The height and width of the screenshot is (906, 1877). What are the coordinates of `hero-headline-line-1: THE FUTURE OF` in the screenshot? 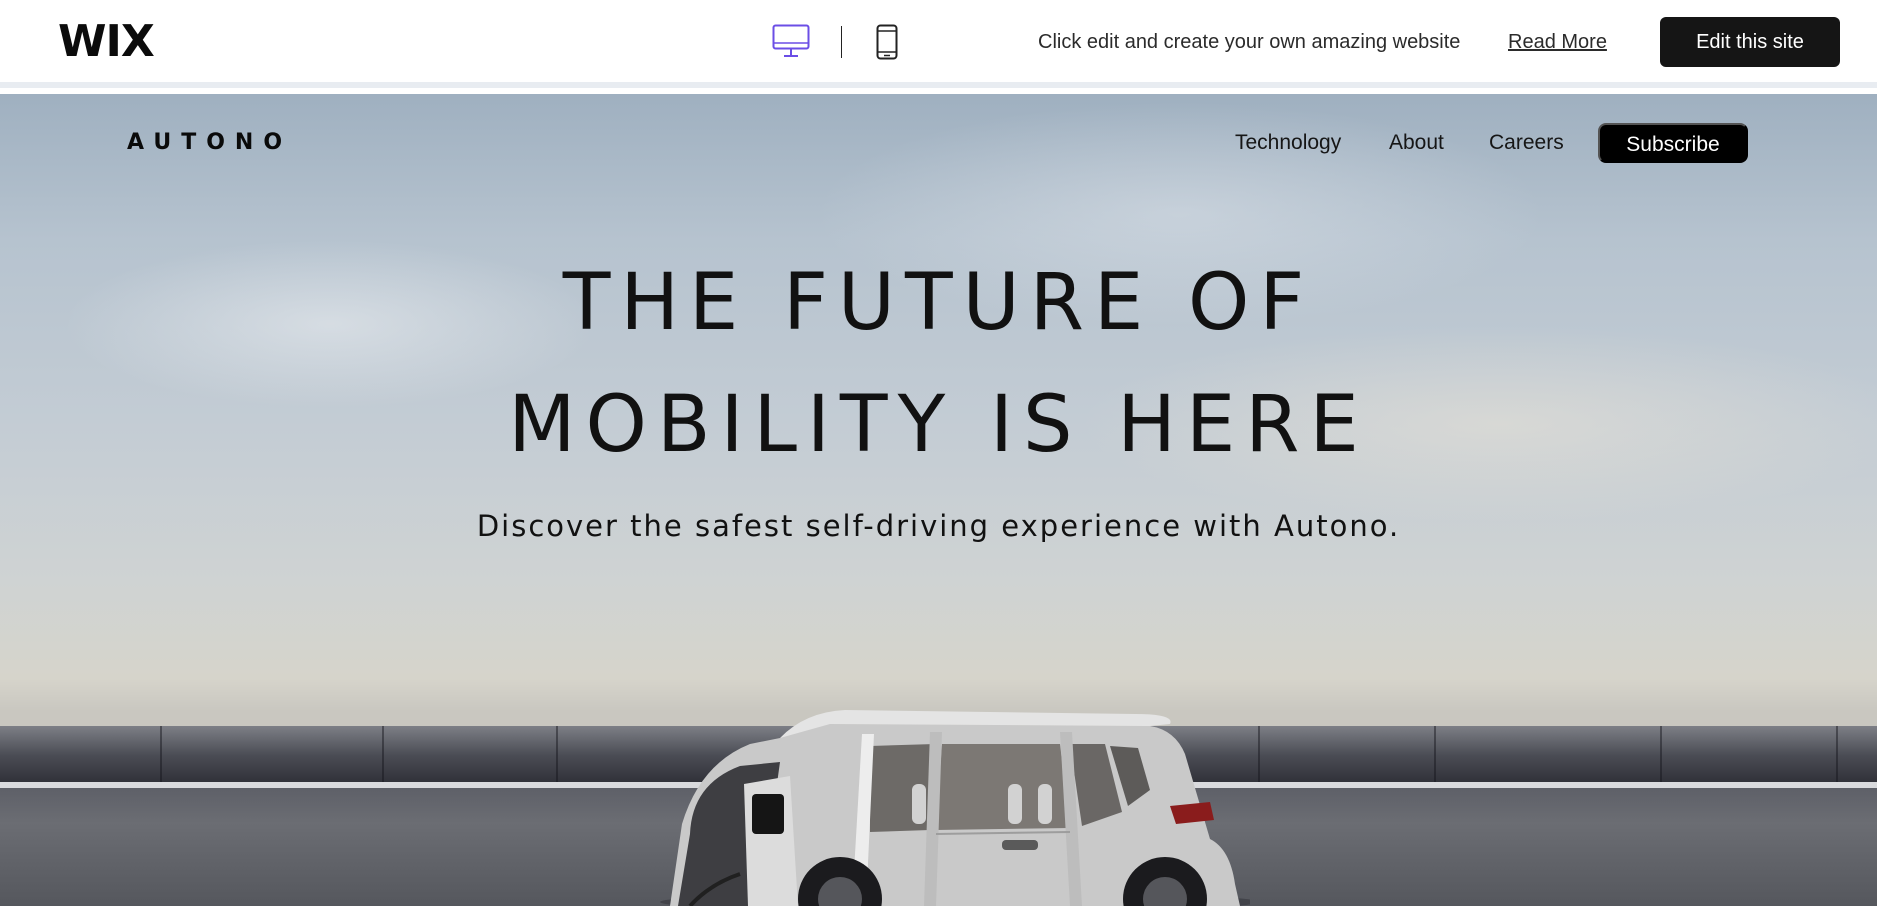 It's located at (938, 303).